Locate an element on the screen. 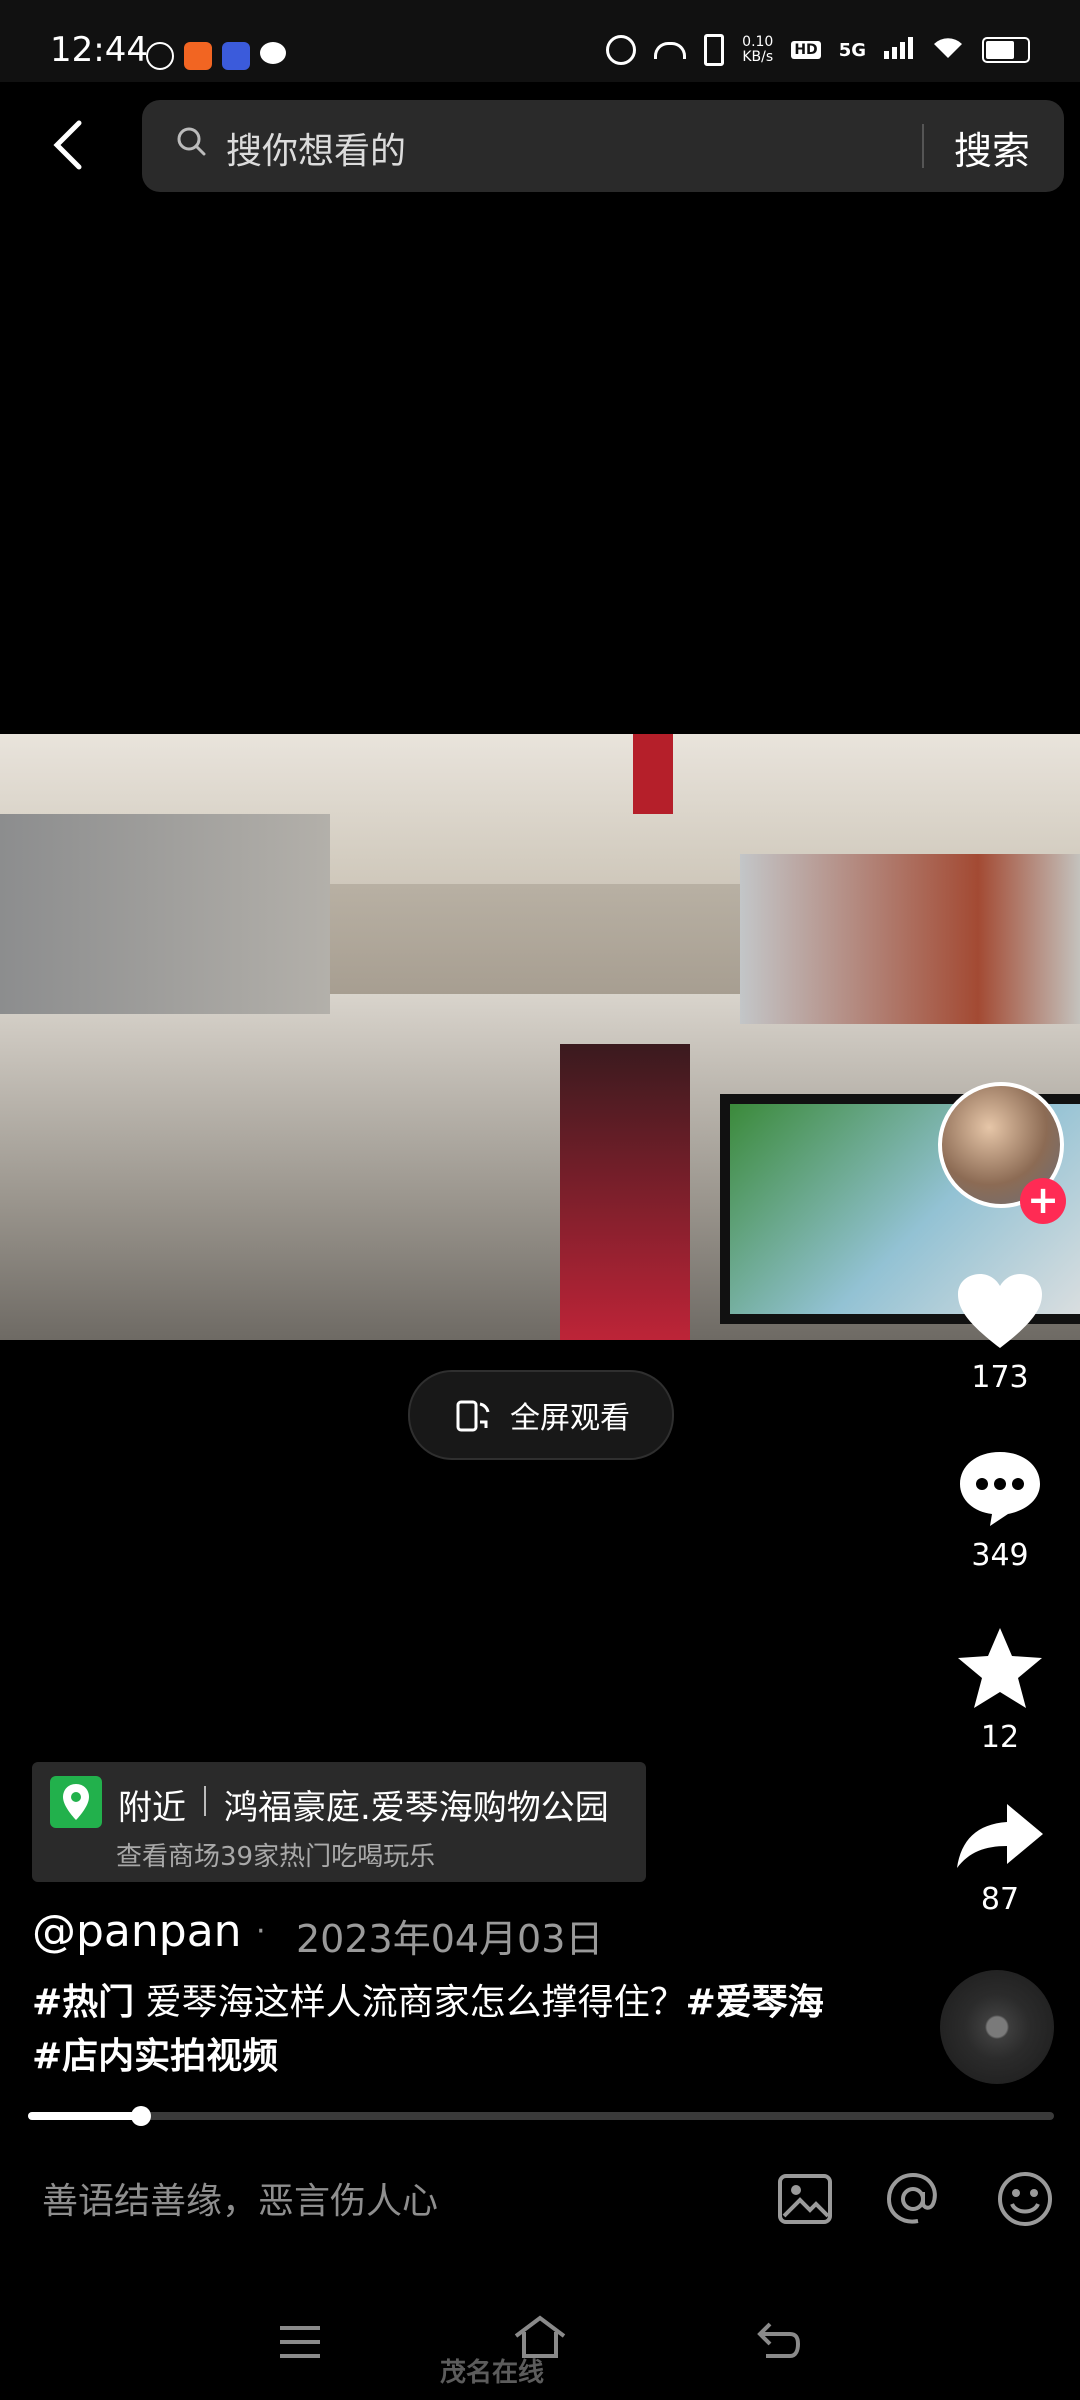 The width and height of the screenshot is (1080, 2400). hashtag-link: #爱琴海 is located at coordinates (755, 2002).